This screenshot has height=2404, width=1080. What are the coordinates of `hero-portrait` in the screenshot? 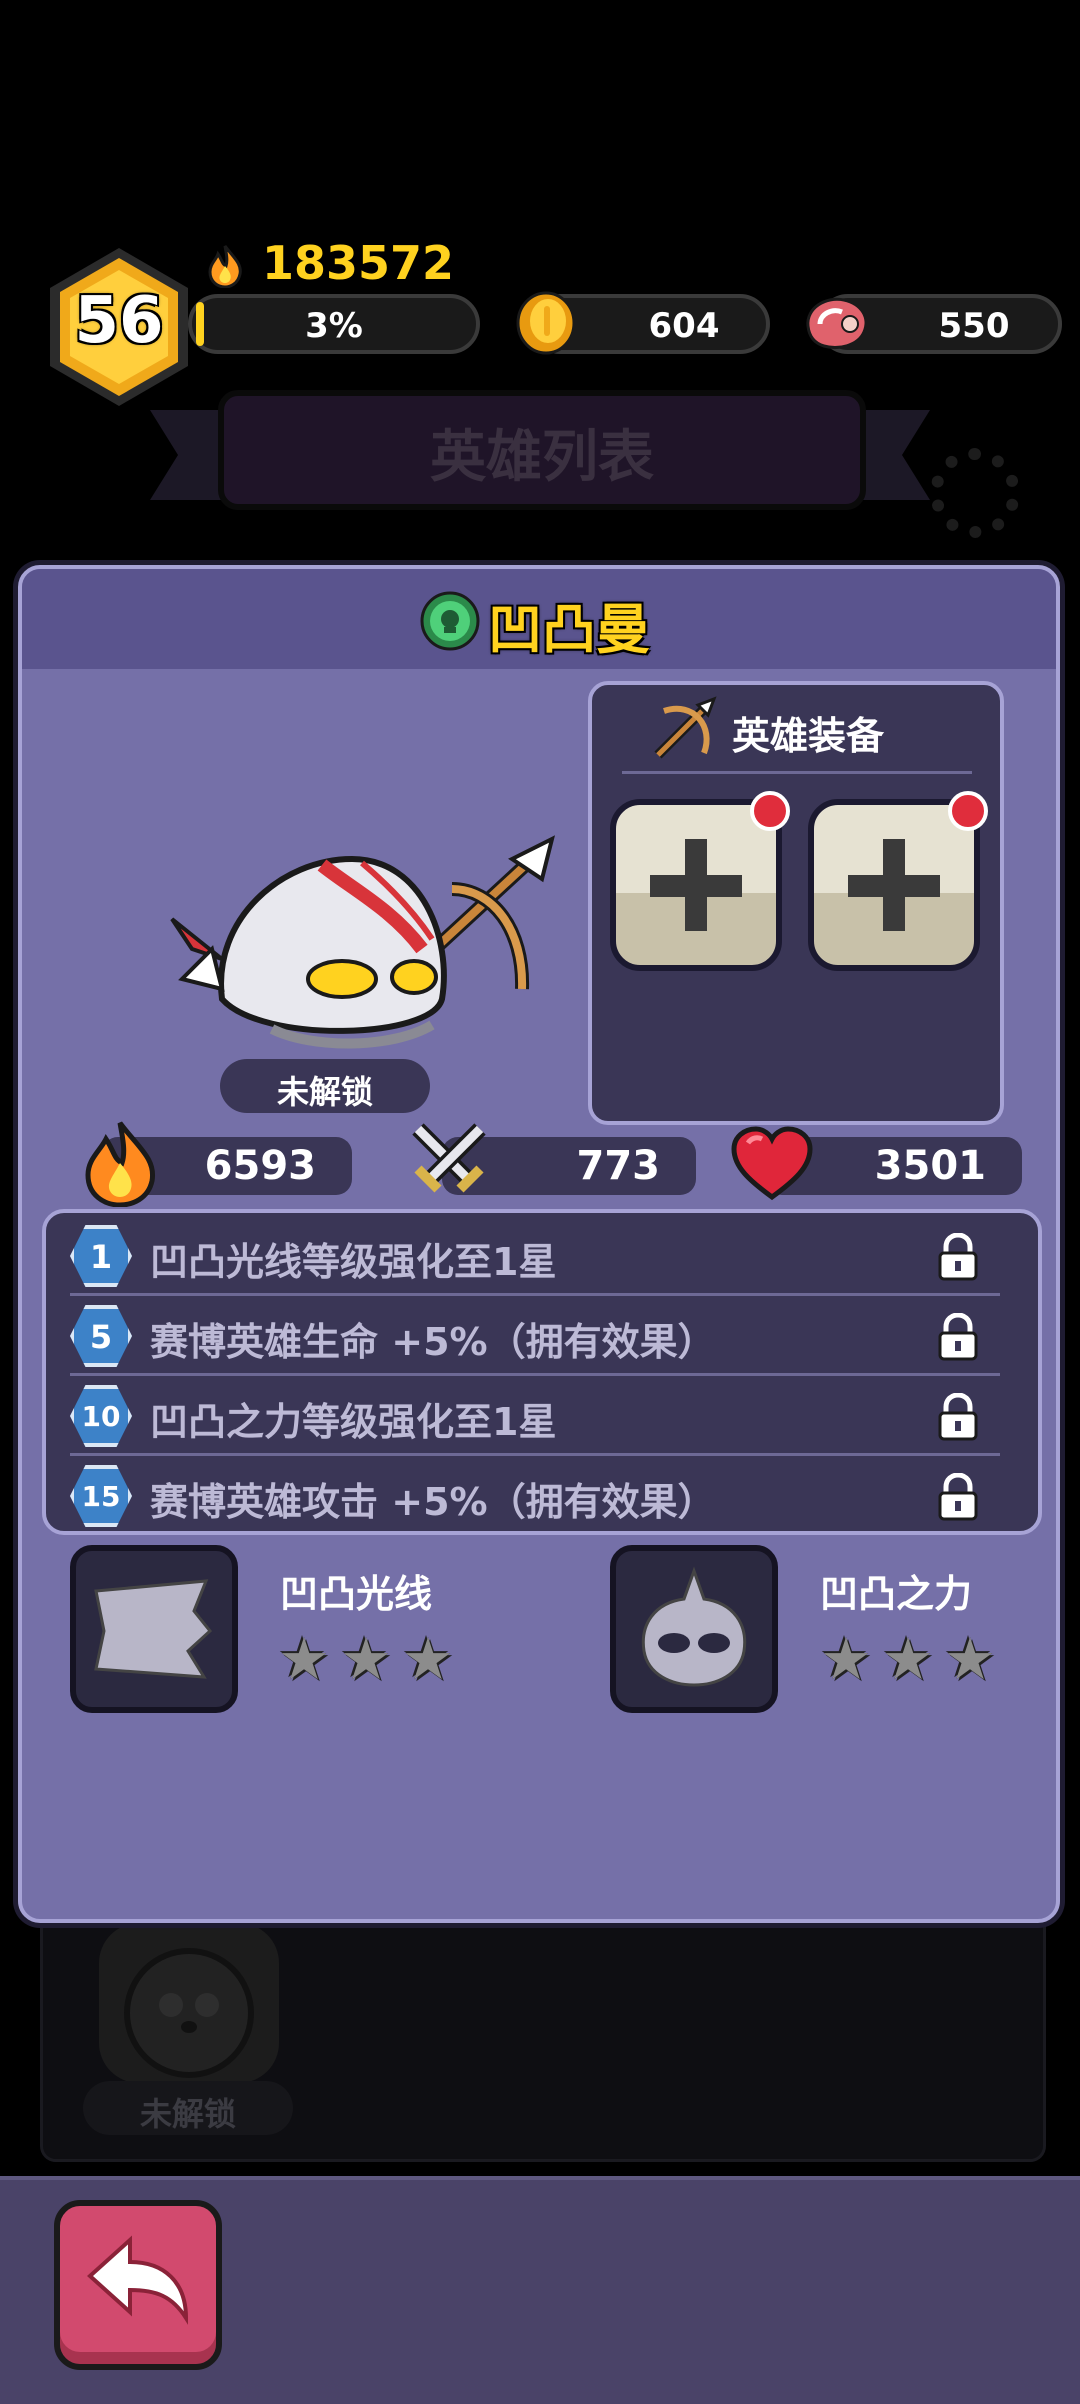 It's located at (362, 944).